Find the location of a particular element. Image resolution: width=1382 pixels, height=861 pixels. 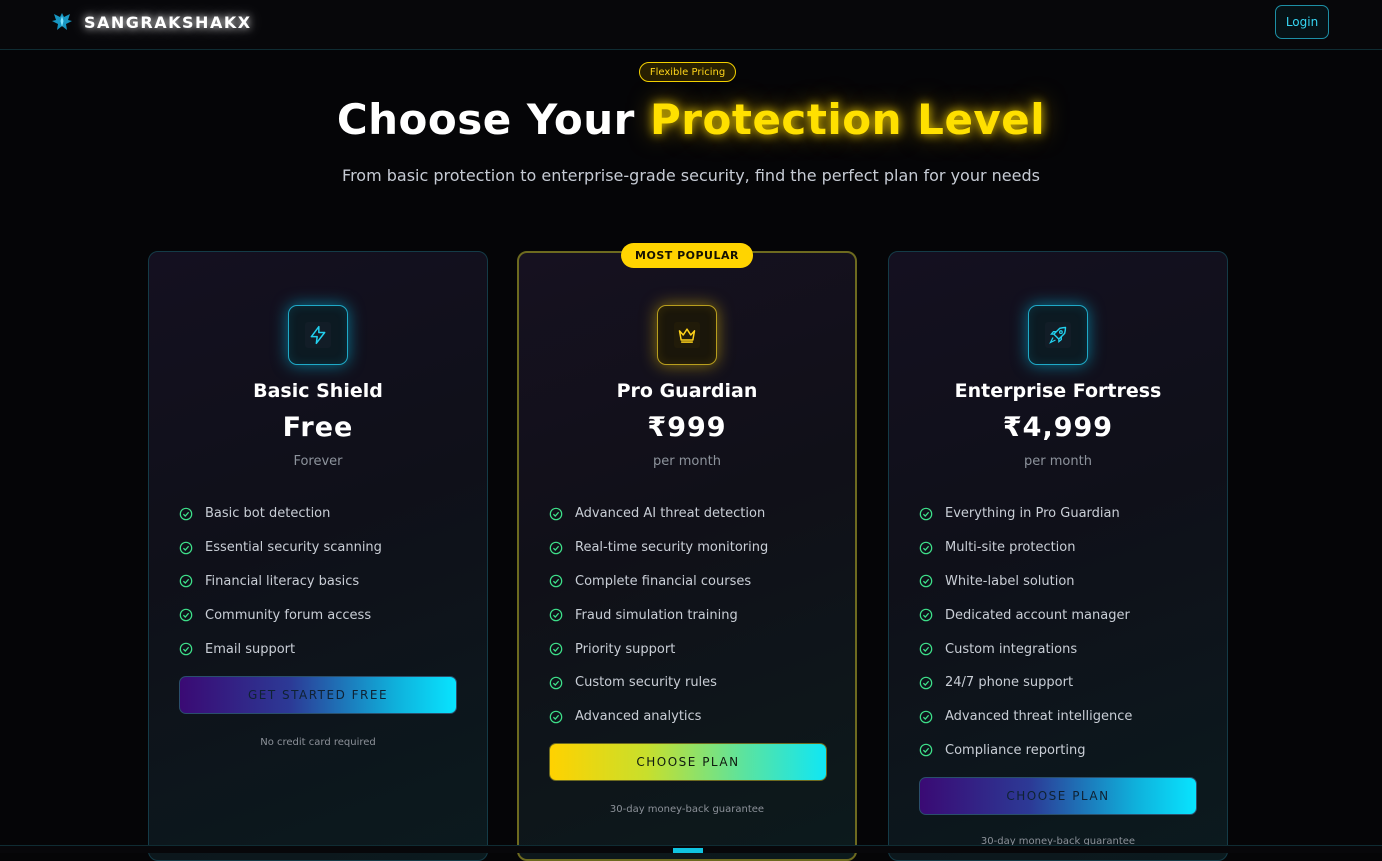

feature-item: Advanced AI threat detection is located at coordinates (692, 514).